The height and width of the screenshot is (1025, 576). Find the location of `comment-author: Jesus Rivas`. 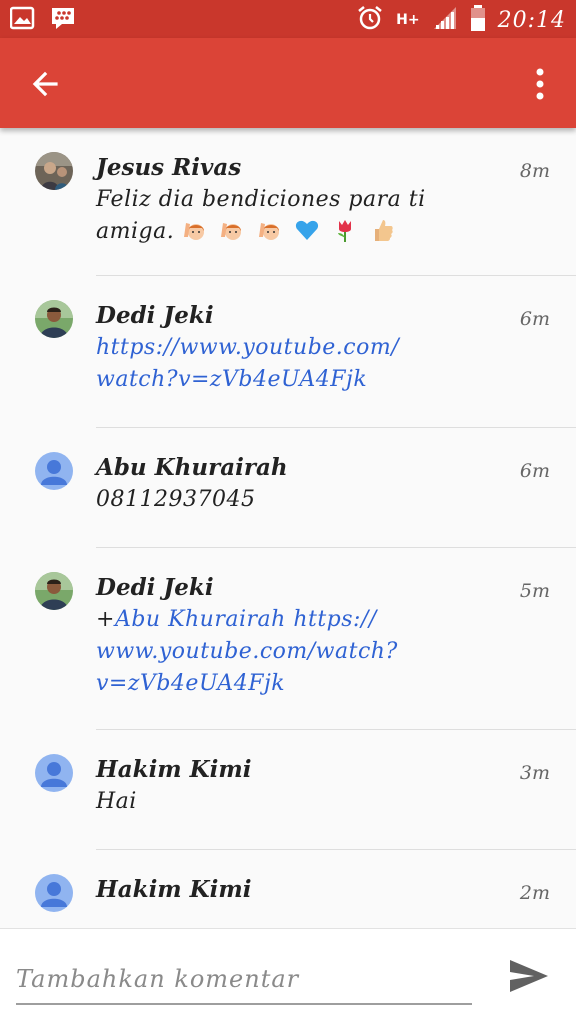

comment-author: Jesus Rivas is located at coordinates (323, 156).